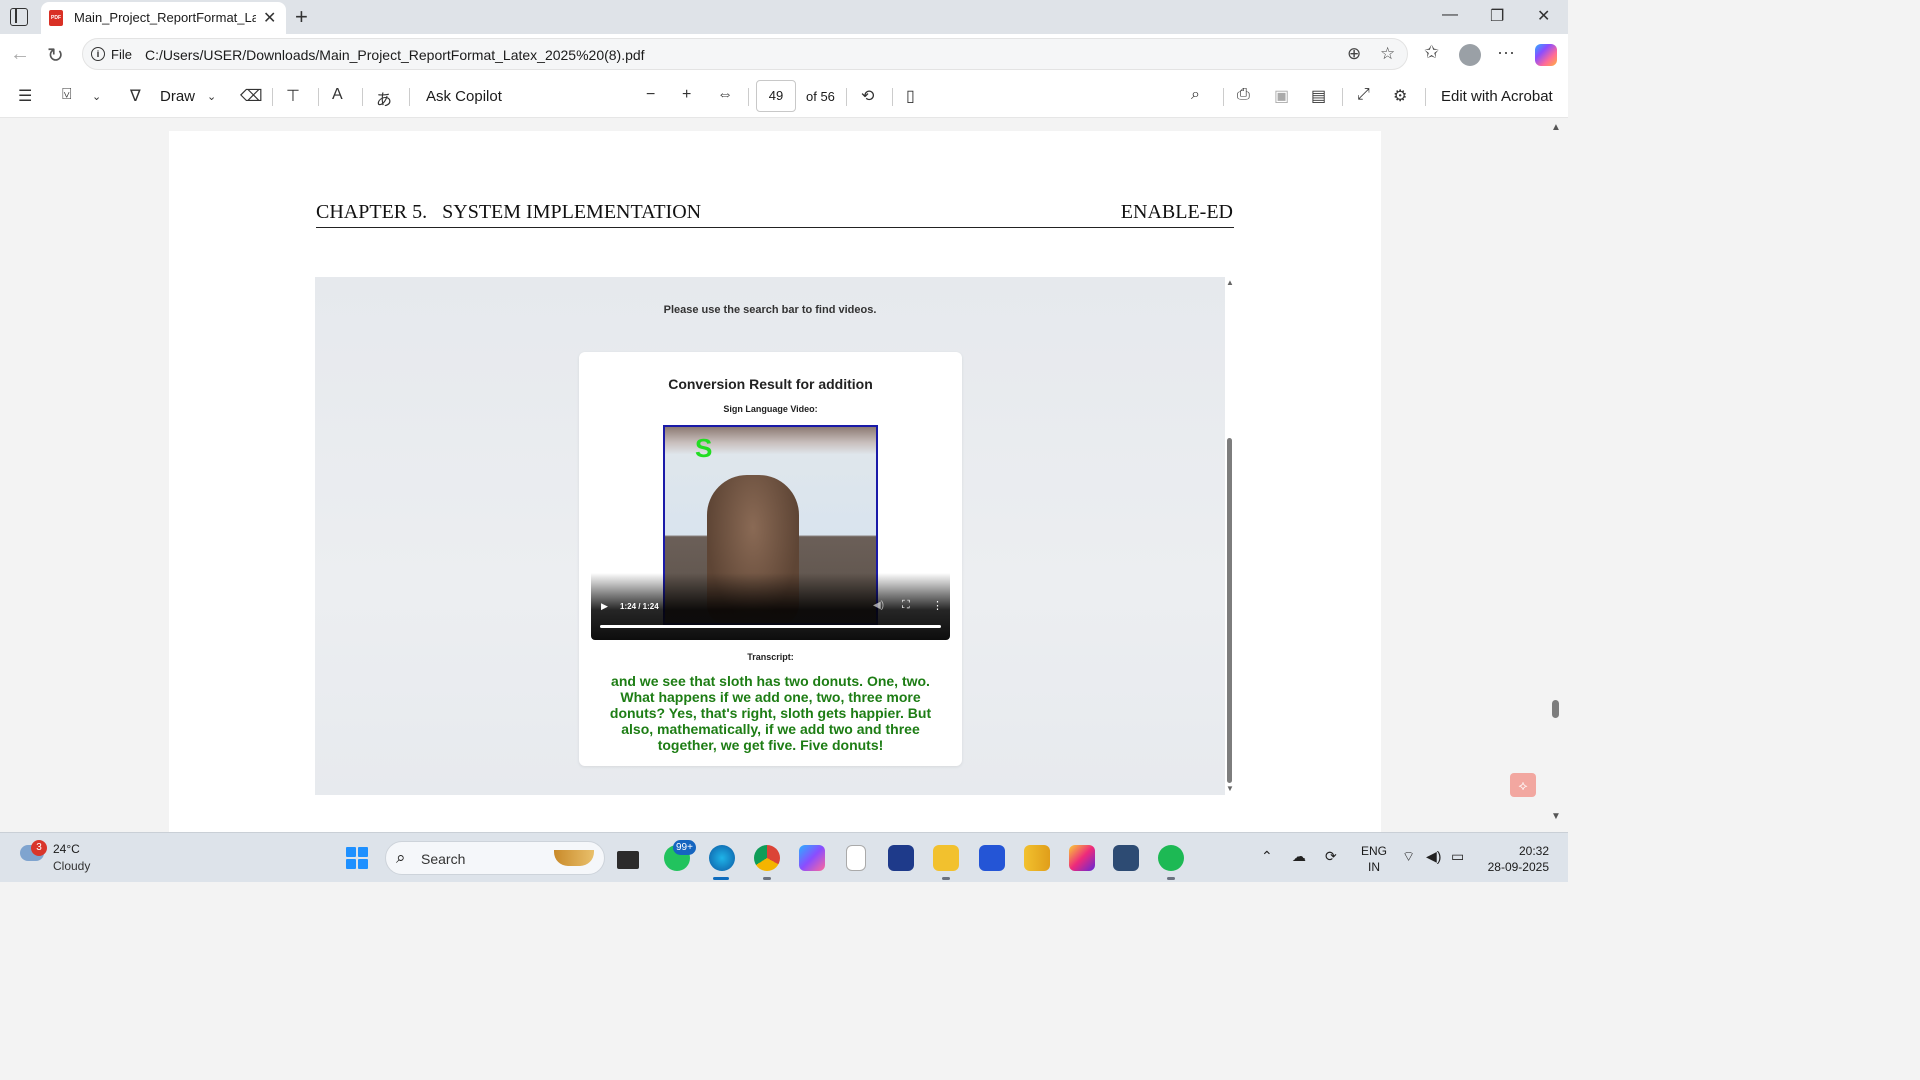 The height and width of the screenshot is (1080, 1920). Describe the element at coordinates (770, 606) in the screenshot. I see `video-controls: ▶ 1:24 / 1:24 ◀) ⛶ ⋮` at that location.